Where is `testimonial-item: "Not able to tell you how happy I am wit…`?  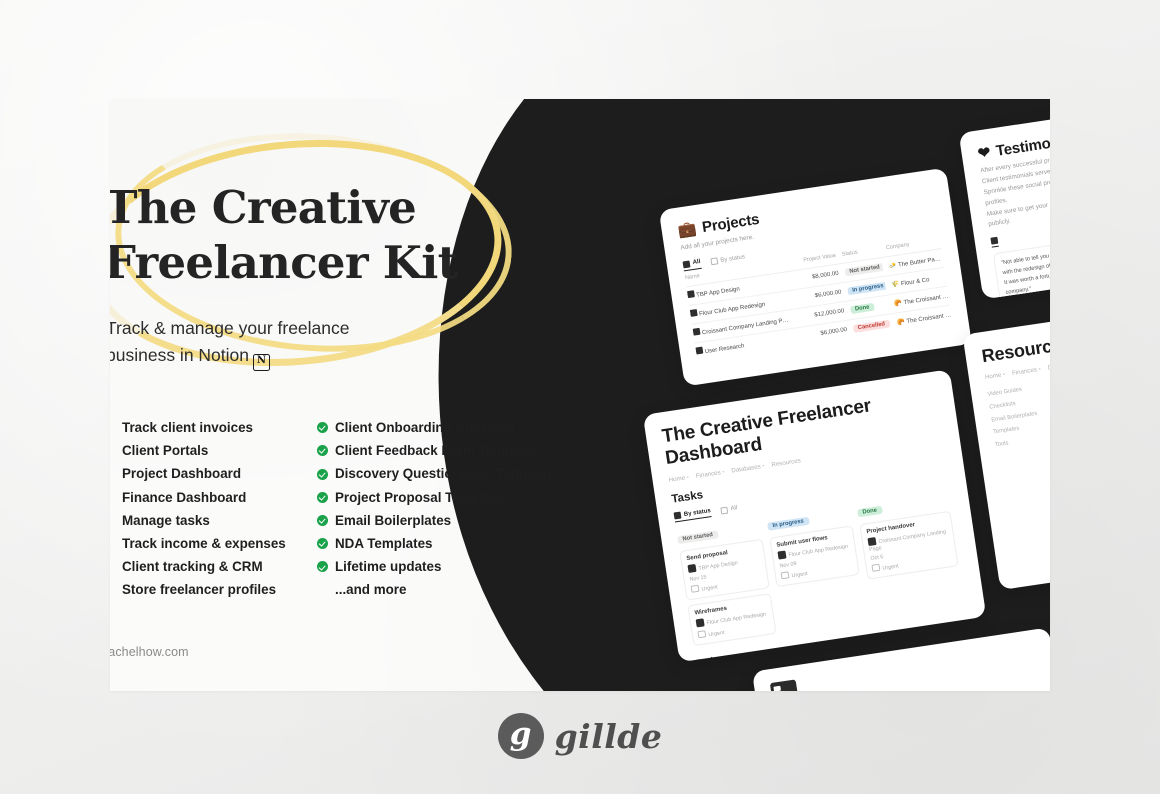
testimonial-item: "Not able to tell you how happy I am wit… is located at coordinates (1021, 268).